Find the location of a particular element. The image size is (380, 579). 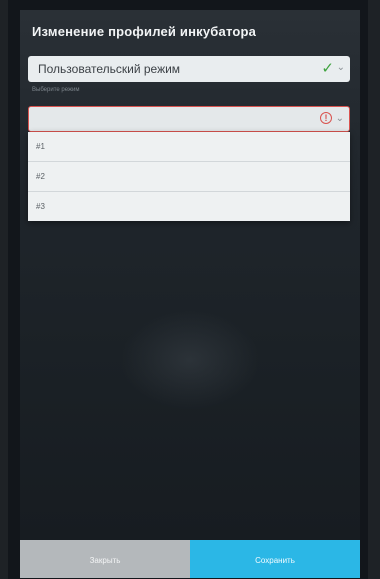

error-icon: ! is located at coordinates (326, 118).